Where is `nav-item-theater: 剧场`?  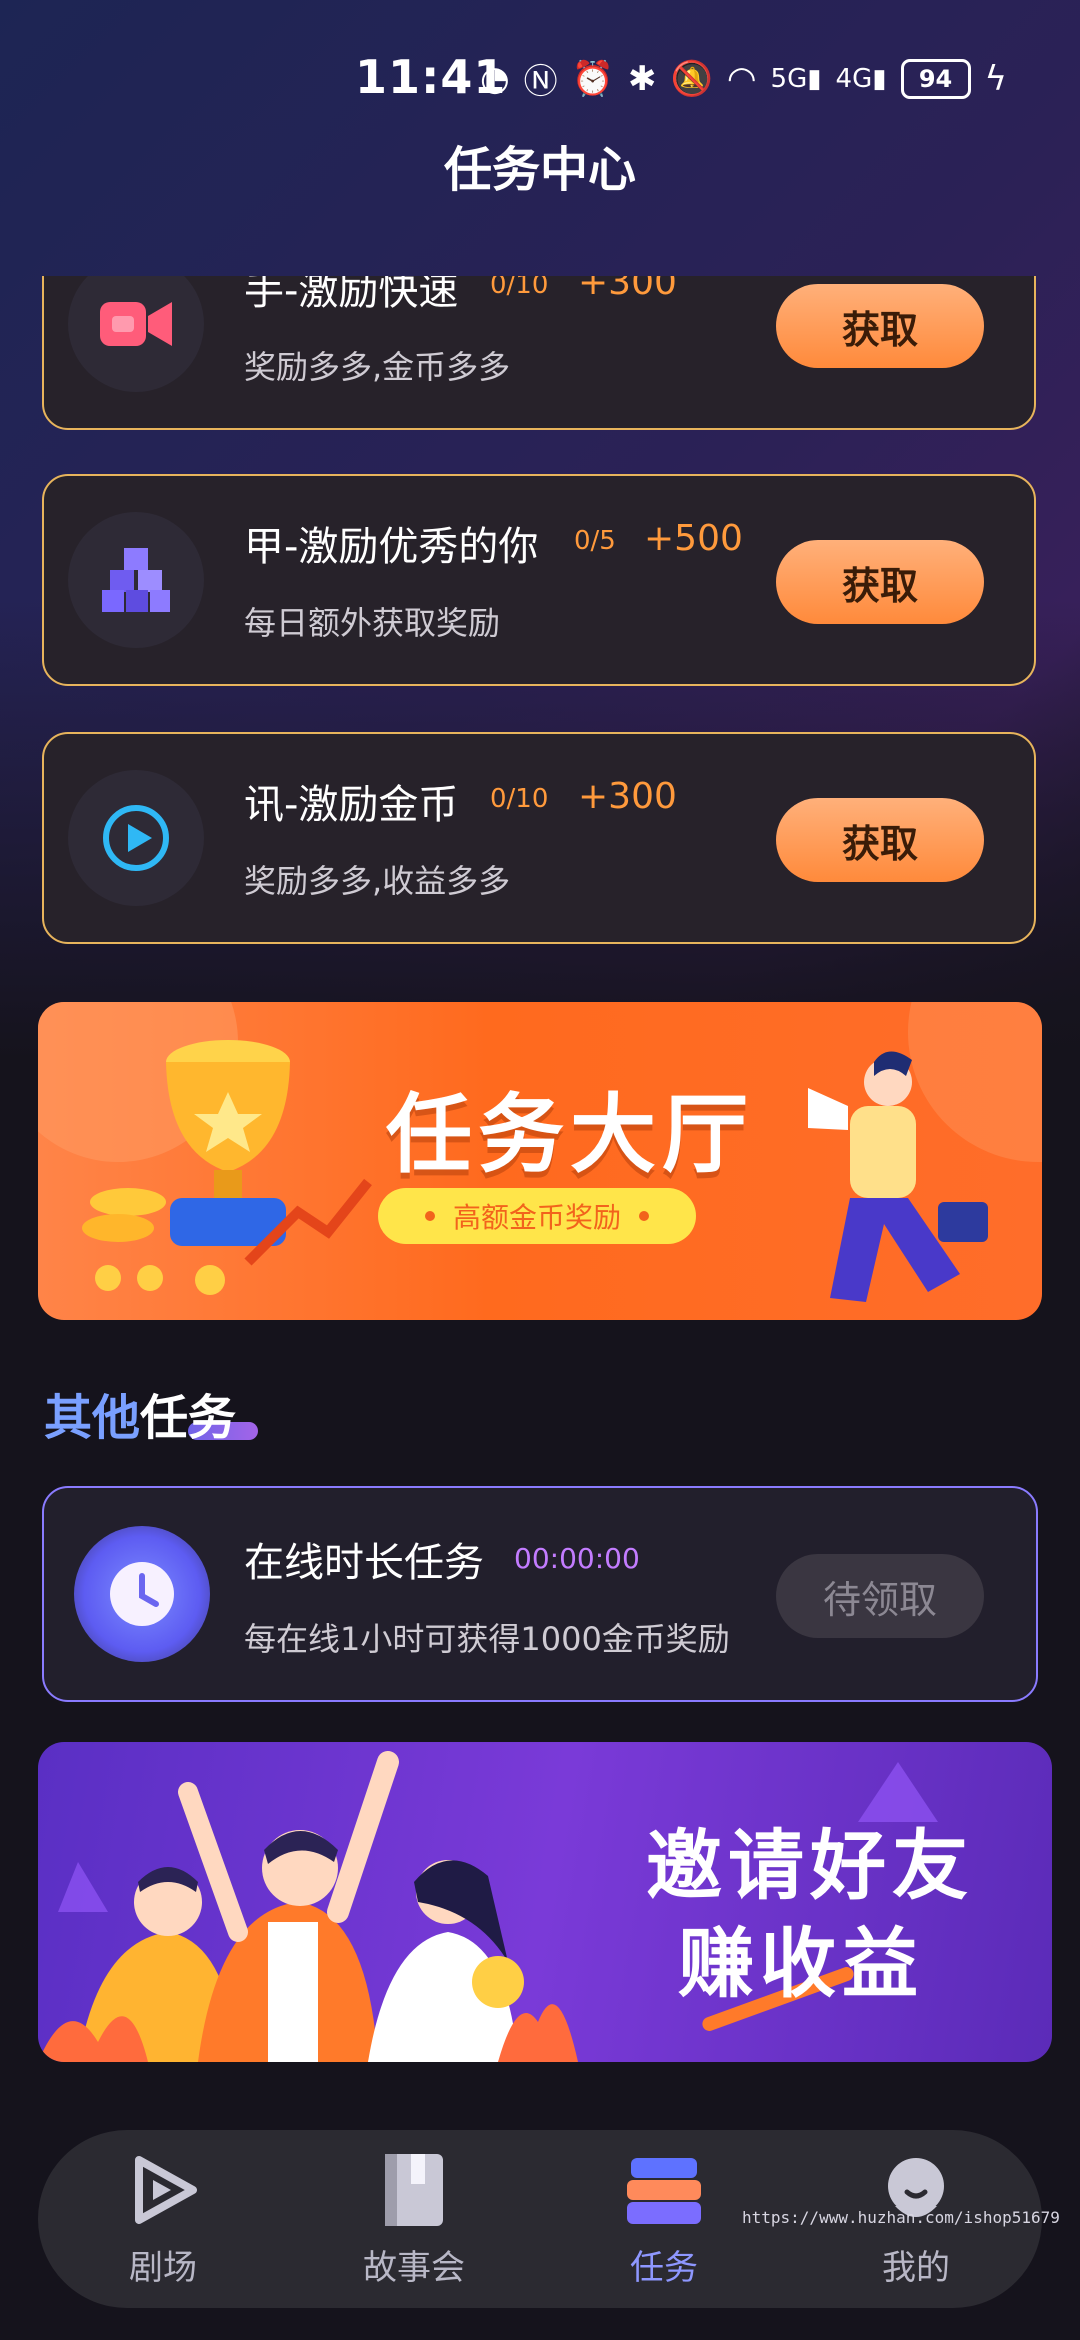 nav-item-theater: 剧场 is located at coordinates (163, 2219).